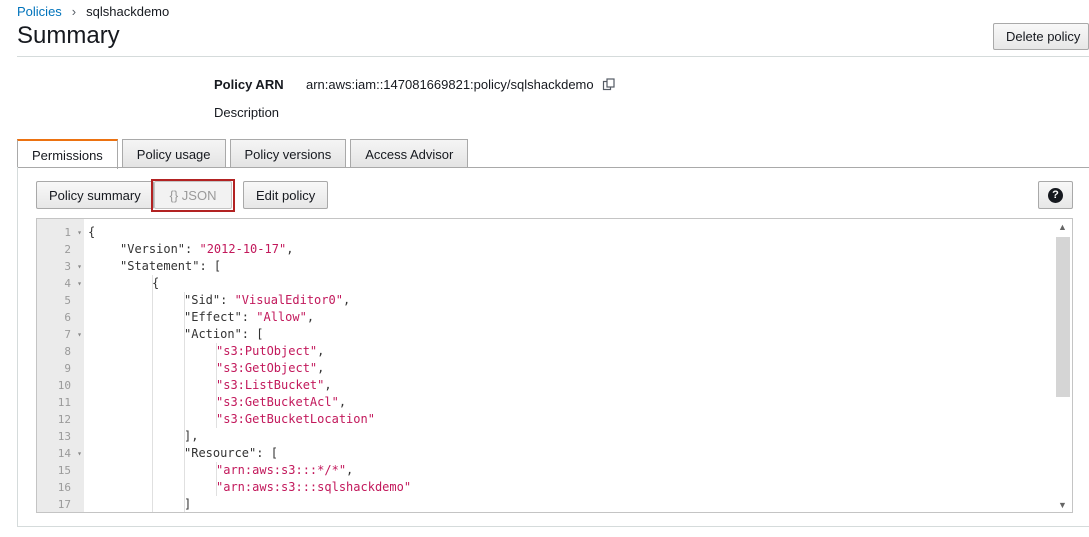 Image resolution: width=1089 pixels, height=537 pixels. I want to click on code-text: "Effect": "Allow",, so click(199, 317).